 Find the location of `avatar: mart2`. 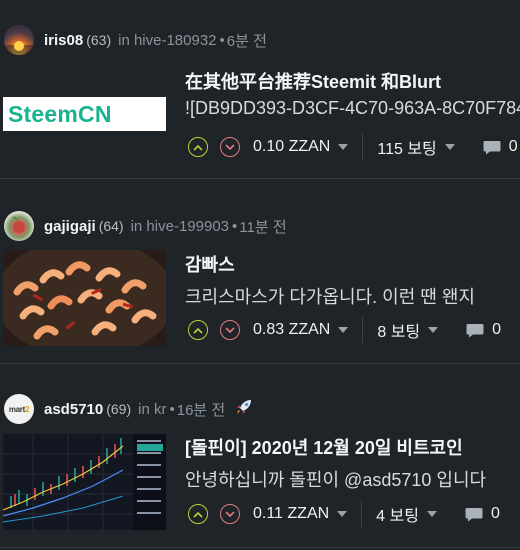

avatar: mart2 is located at coordinates (19, 409).